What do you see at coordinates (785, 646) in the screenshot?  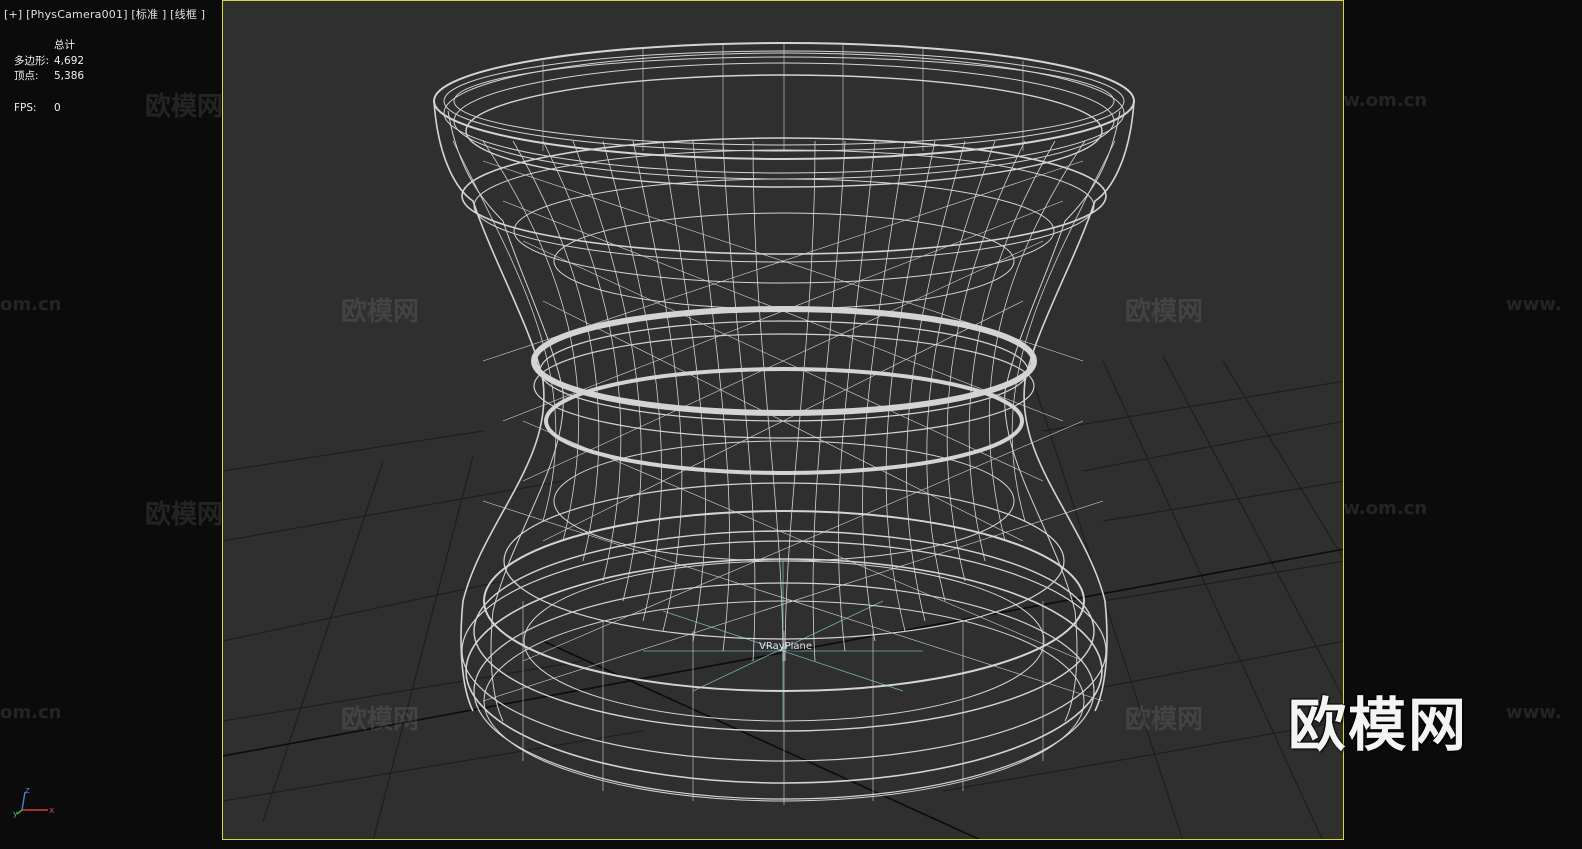 I see `vray-plane-label: VRayPlane` at bounding box center [785, 646].